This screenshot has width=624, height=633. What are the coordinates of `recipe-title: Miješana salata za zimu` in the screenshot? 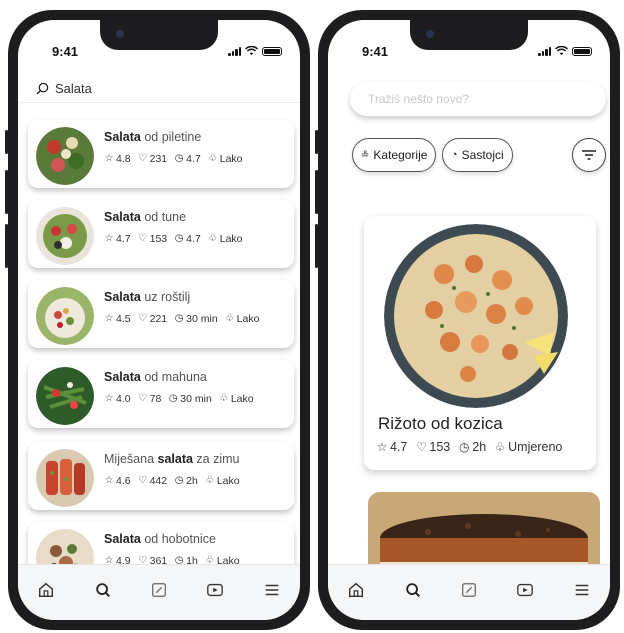 It's located at (172, 459).